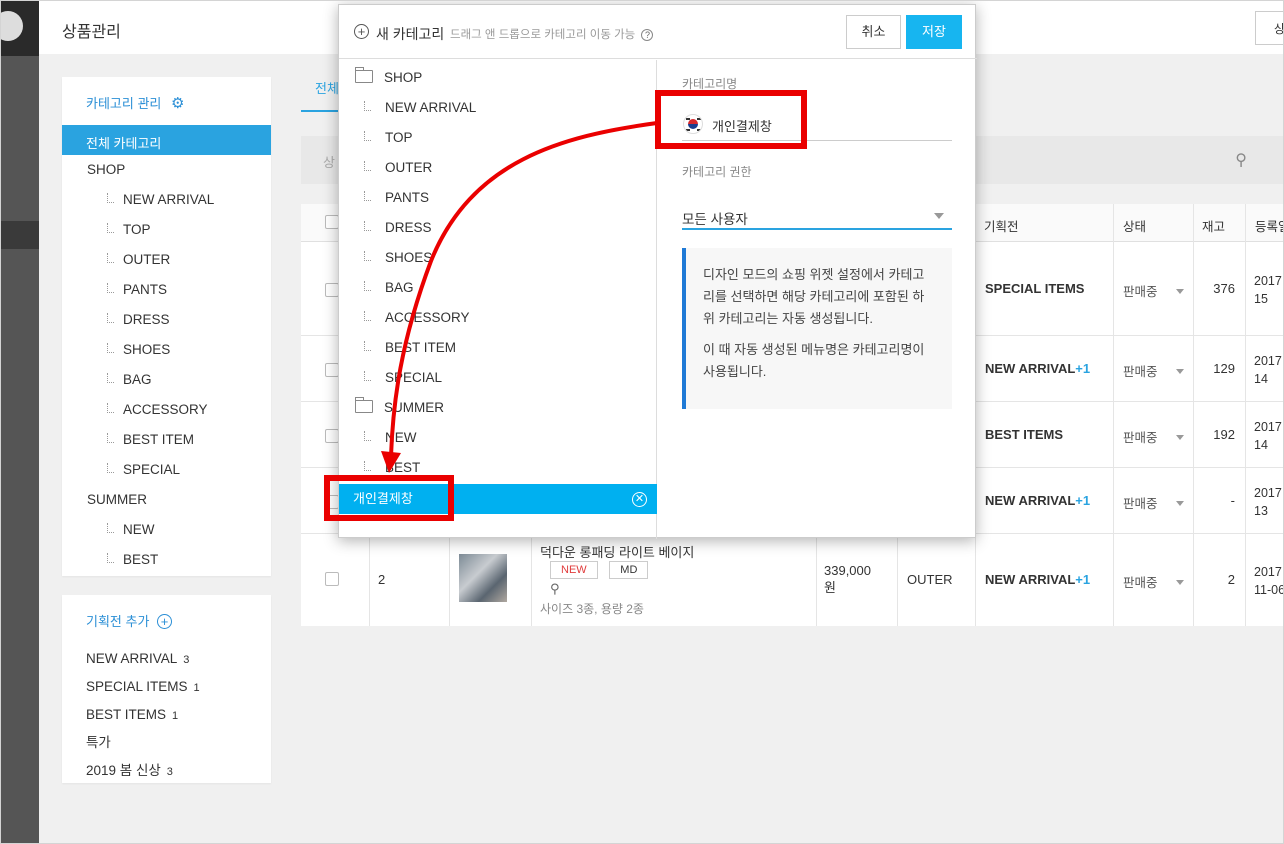 This screenshot has height=844, width=1284. Describe the element at coordinates (166, 200) in the screenshot. I see `sidebar-category-item: NEW ARRIVAL` at that location.